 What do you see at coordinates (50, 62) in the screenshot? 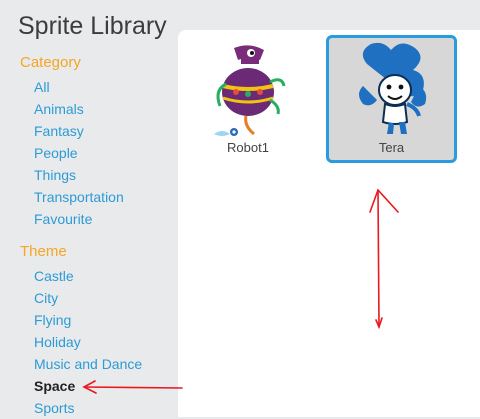
I see `category-heading: Category` at bounding box center [50, 62].